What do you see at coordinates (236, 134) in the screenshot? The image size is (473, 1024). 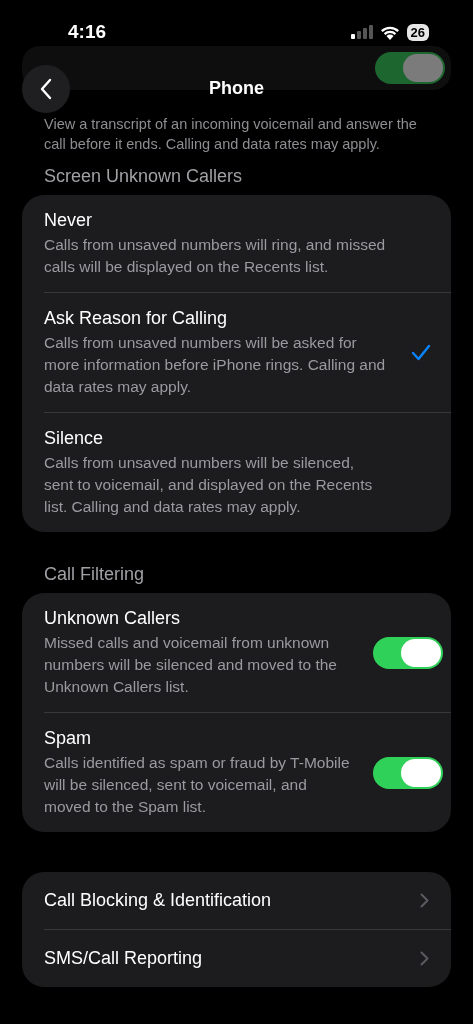 I see `section-footer: View a transcript of an incoming voicemail and answer the call before it ends. Calling and data rates may apply.` at bounding box center [236, 134].